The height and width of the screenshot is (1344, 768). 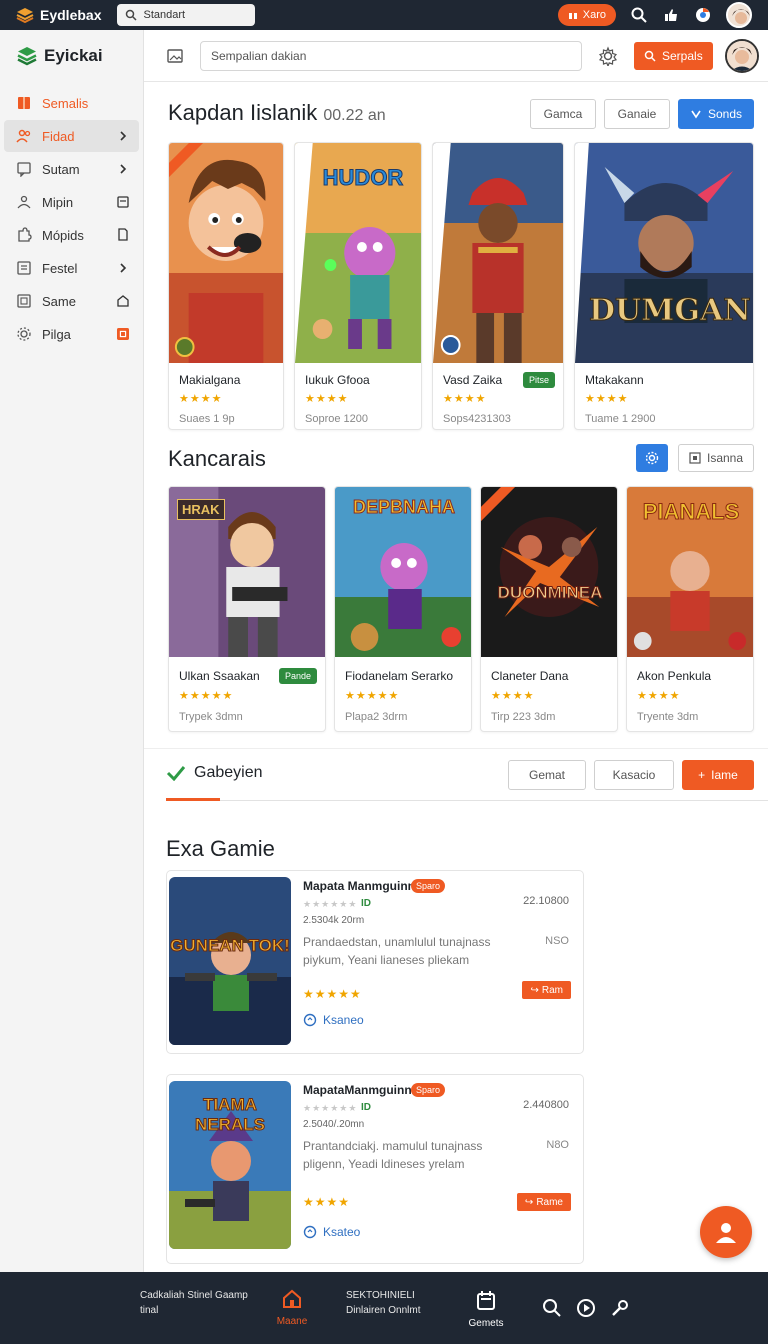 I want to click on tab-active-indicator, so click(x=193, y=799).